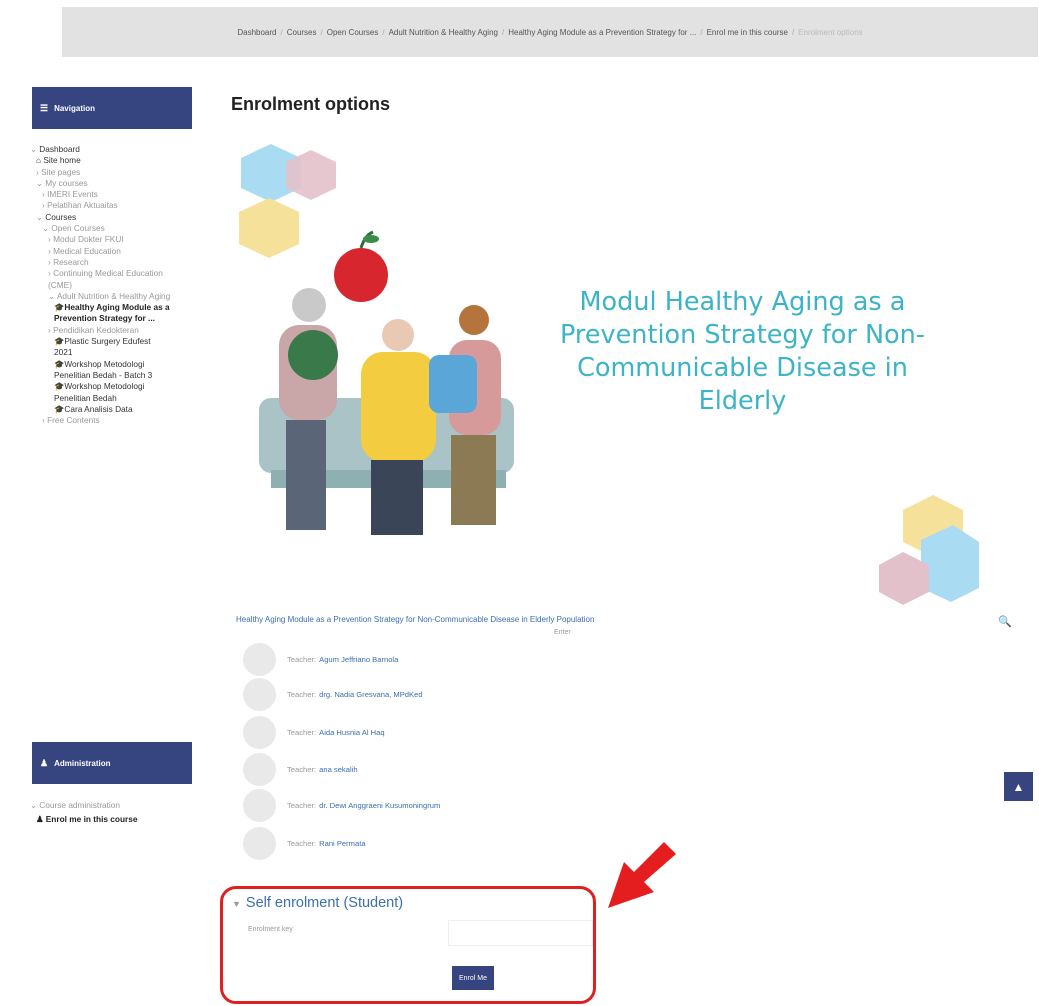 This screenshot has width=1039, height=1006. I want to click on nav-item-modul-dokter: › Modul Dokter FKUI, so click(112, 239).